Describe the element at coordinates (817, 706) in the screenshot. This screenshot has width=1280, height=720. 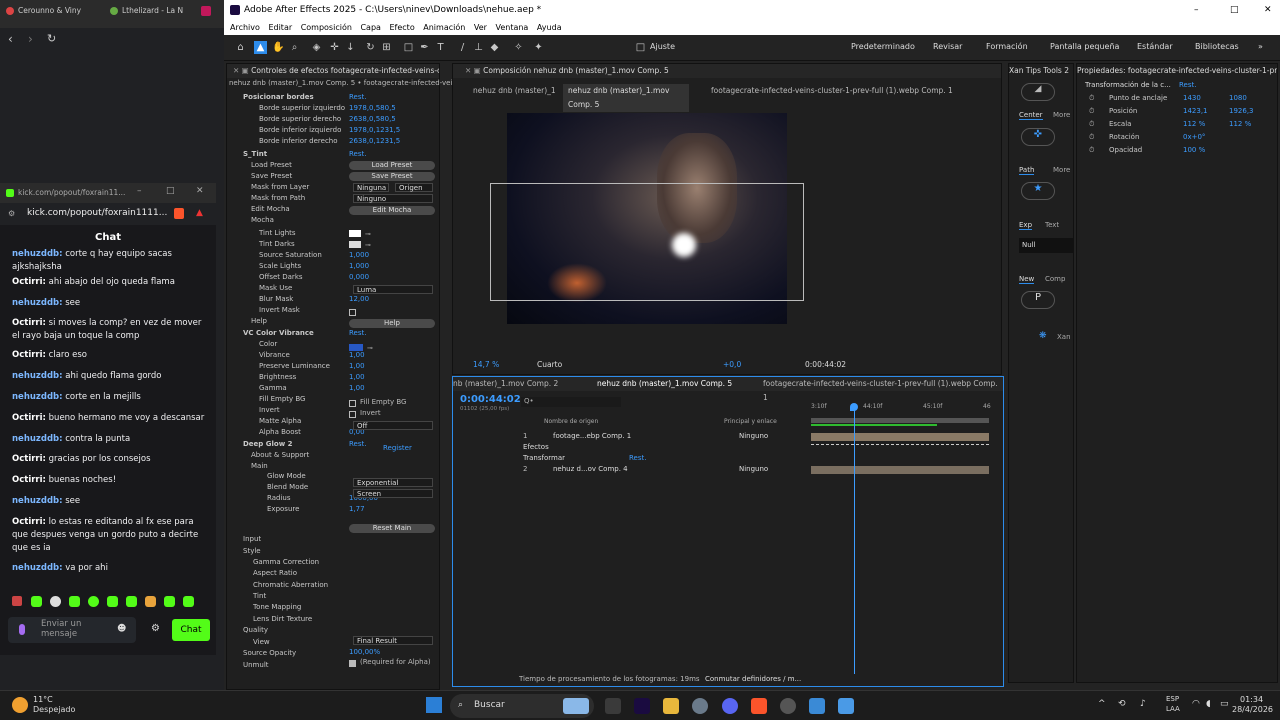
I see `app2-icon` at that location.